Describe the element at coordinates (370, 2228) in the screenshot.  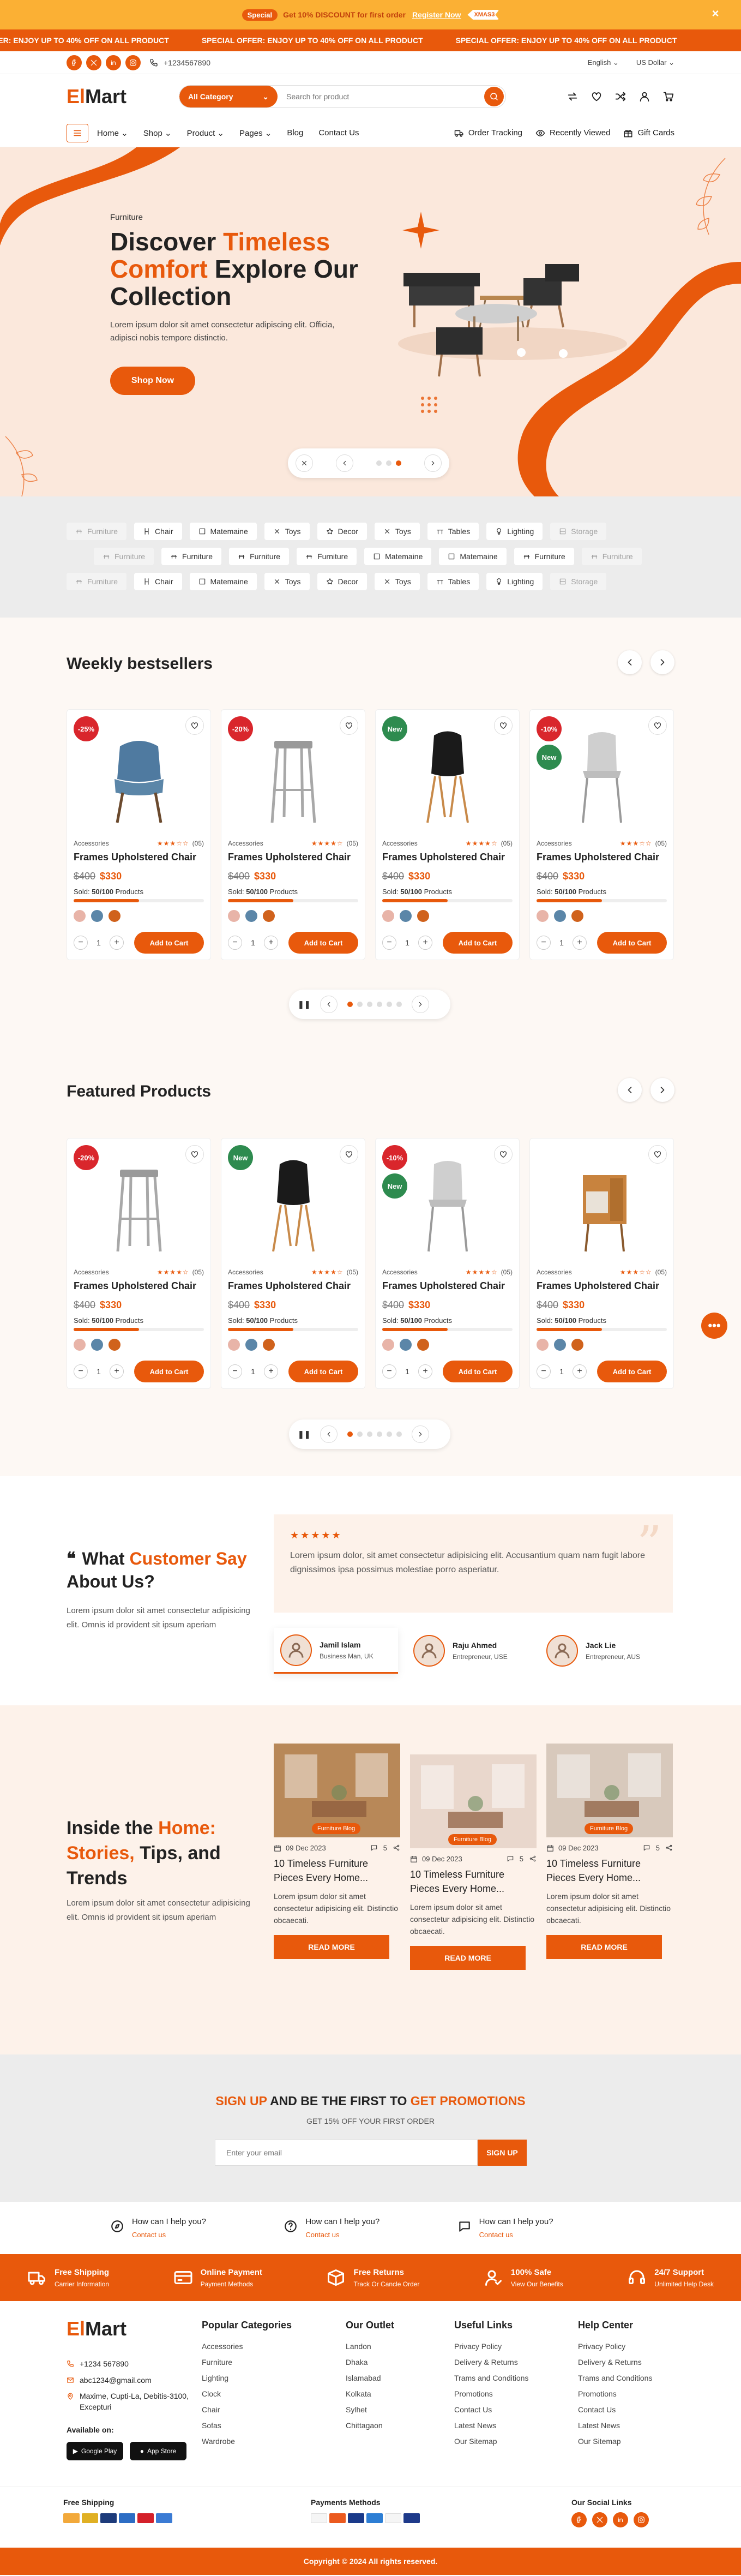
I see `help-item: How can I help you? Contact us` at that location.